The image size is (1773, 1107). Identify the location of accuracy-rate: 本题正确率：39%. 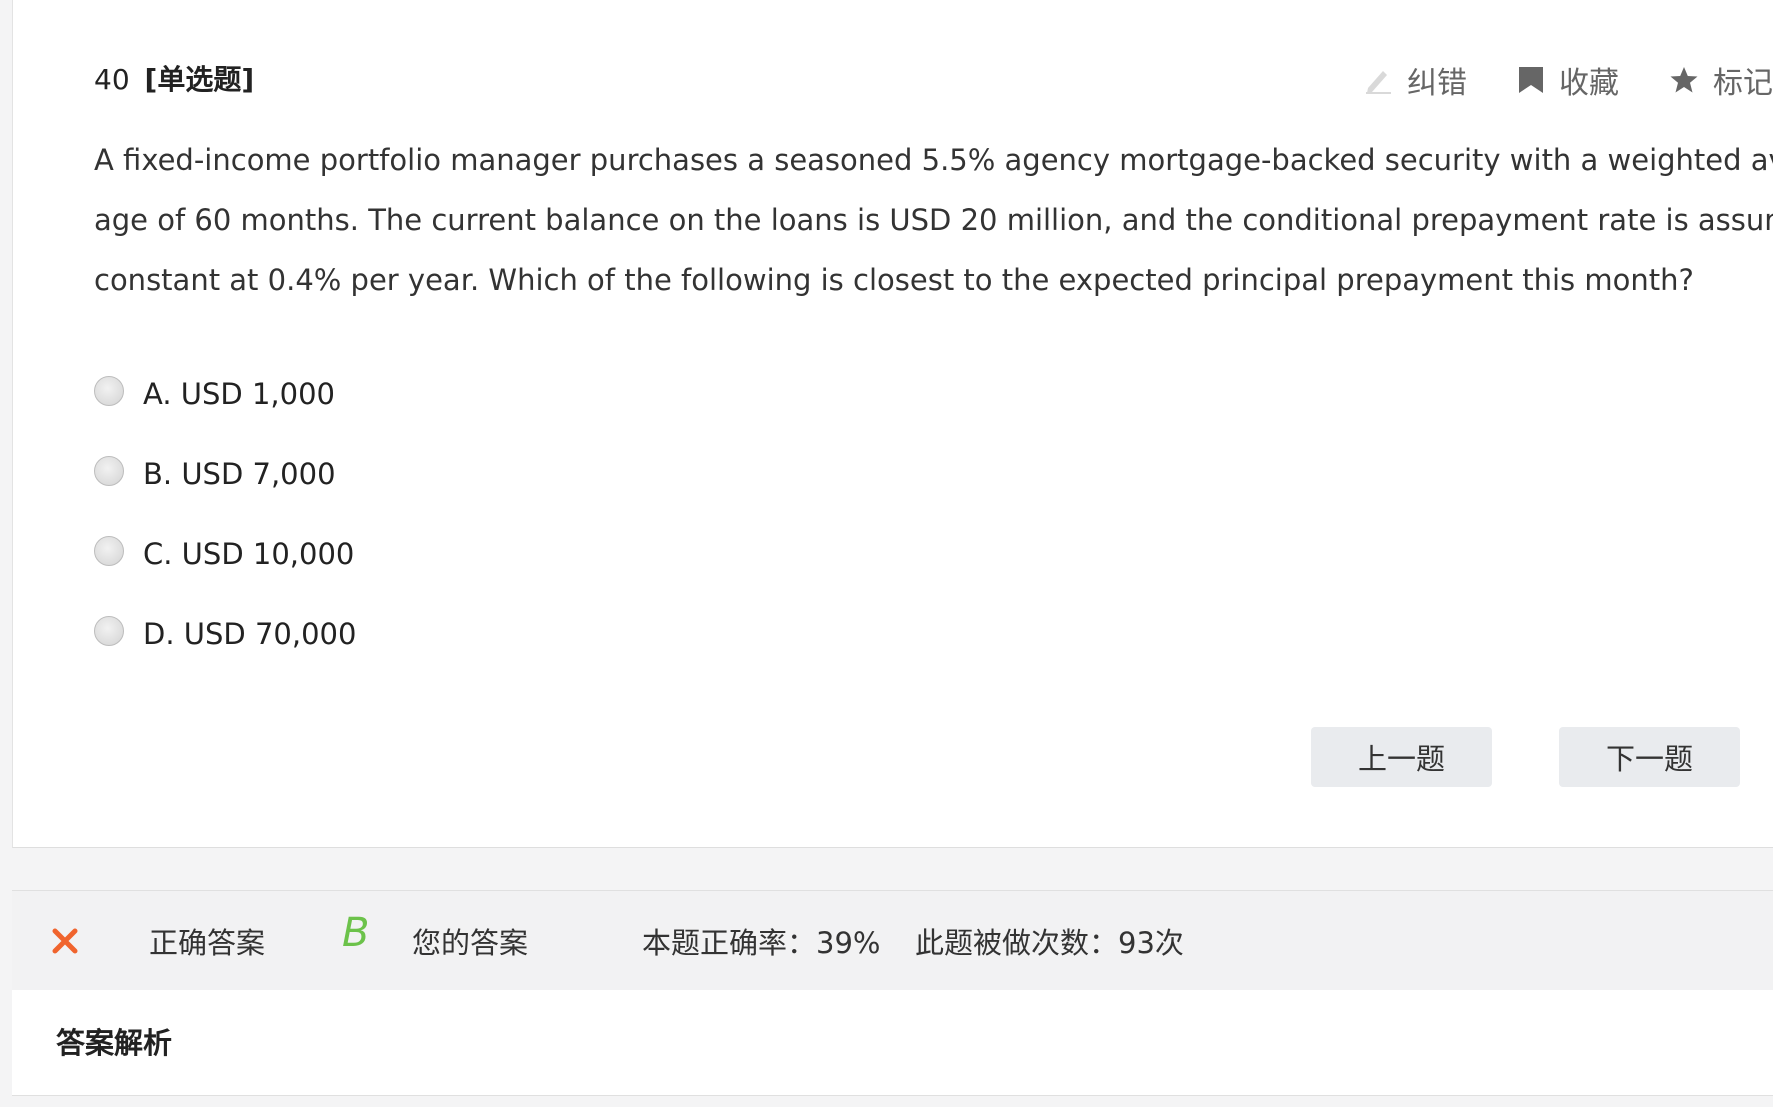
(761, 943).